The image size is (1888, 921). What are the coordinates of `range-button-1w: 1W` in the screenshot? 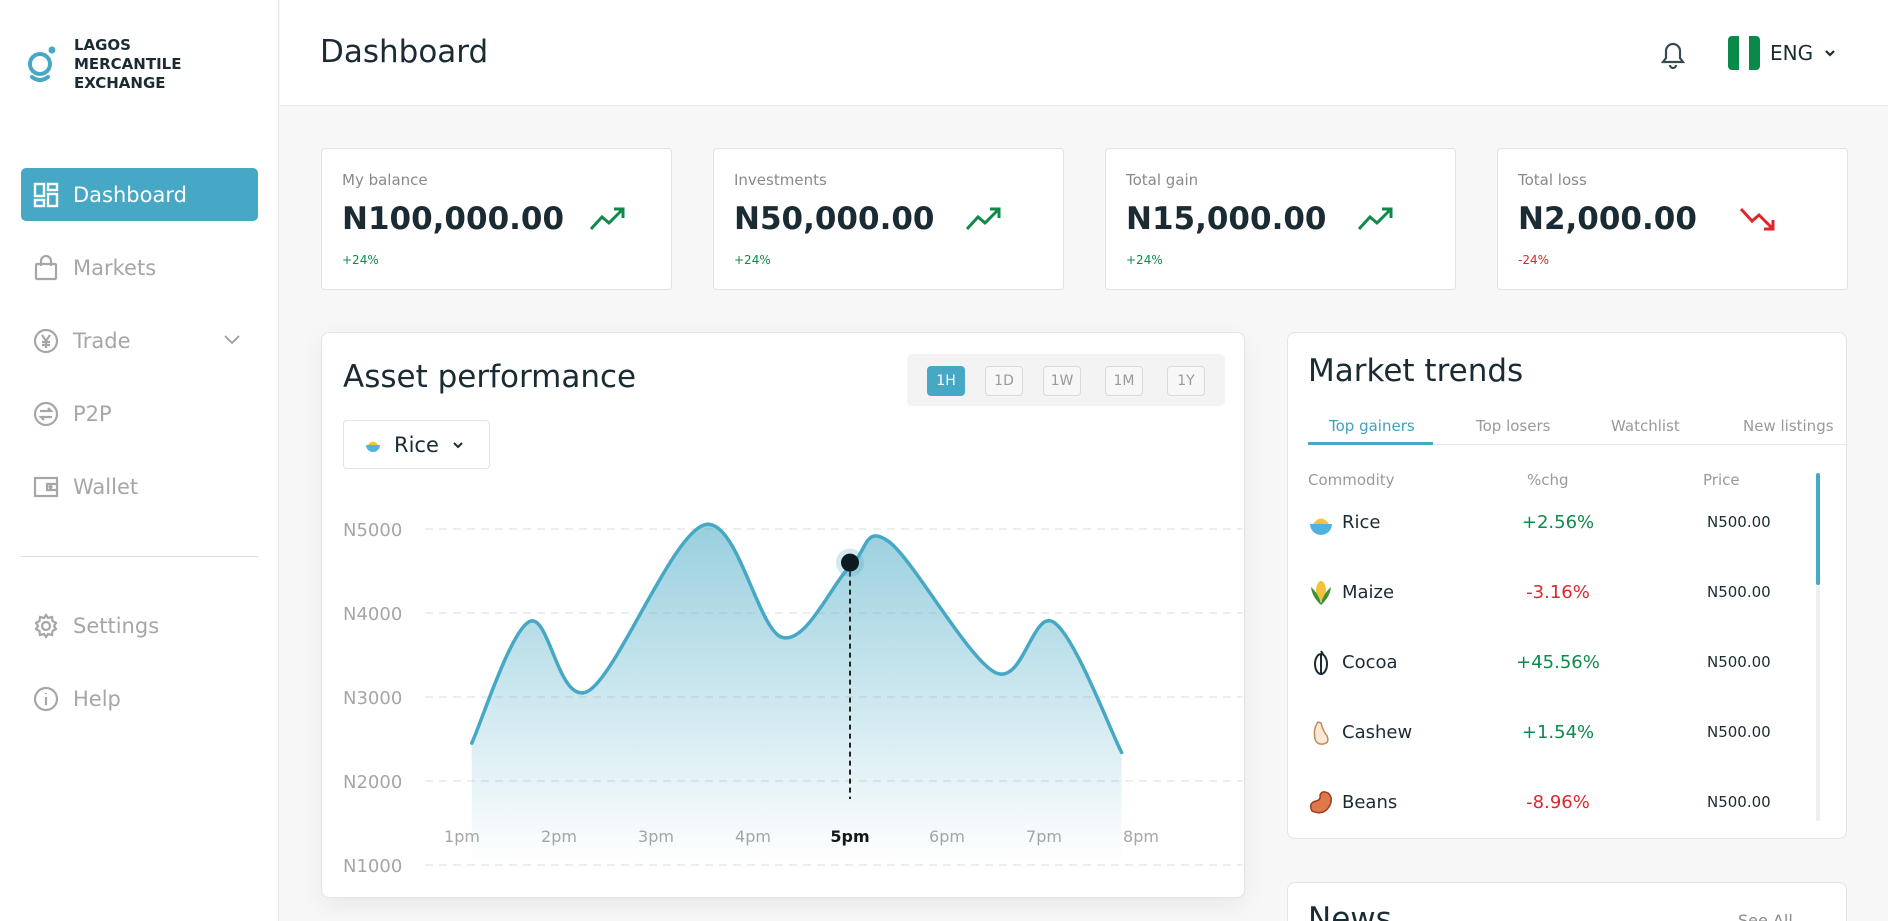 It's located at (1062, 381).